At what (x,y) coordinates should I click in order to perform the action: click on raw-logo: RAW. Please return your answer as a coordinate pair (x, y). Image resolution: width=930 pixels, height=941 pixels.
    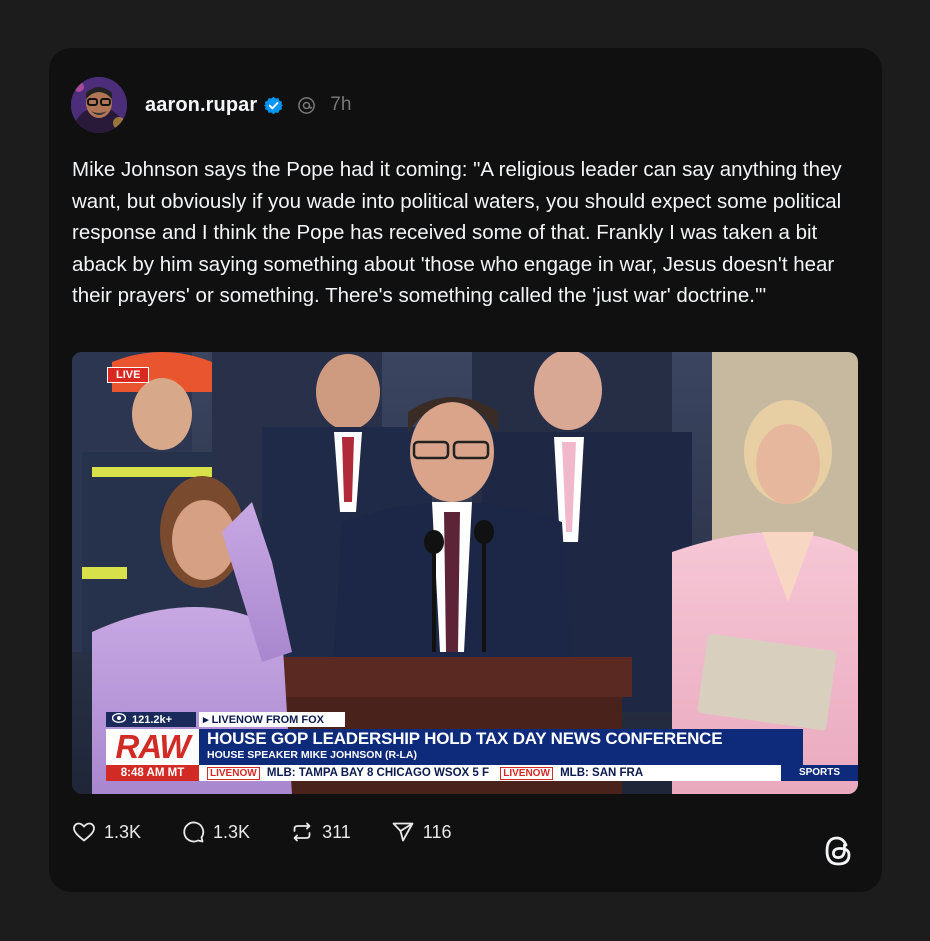
    Looking at the image, I should click on (152, 747).